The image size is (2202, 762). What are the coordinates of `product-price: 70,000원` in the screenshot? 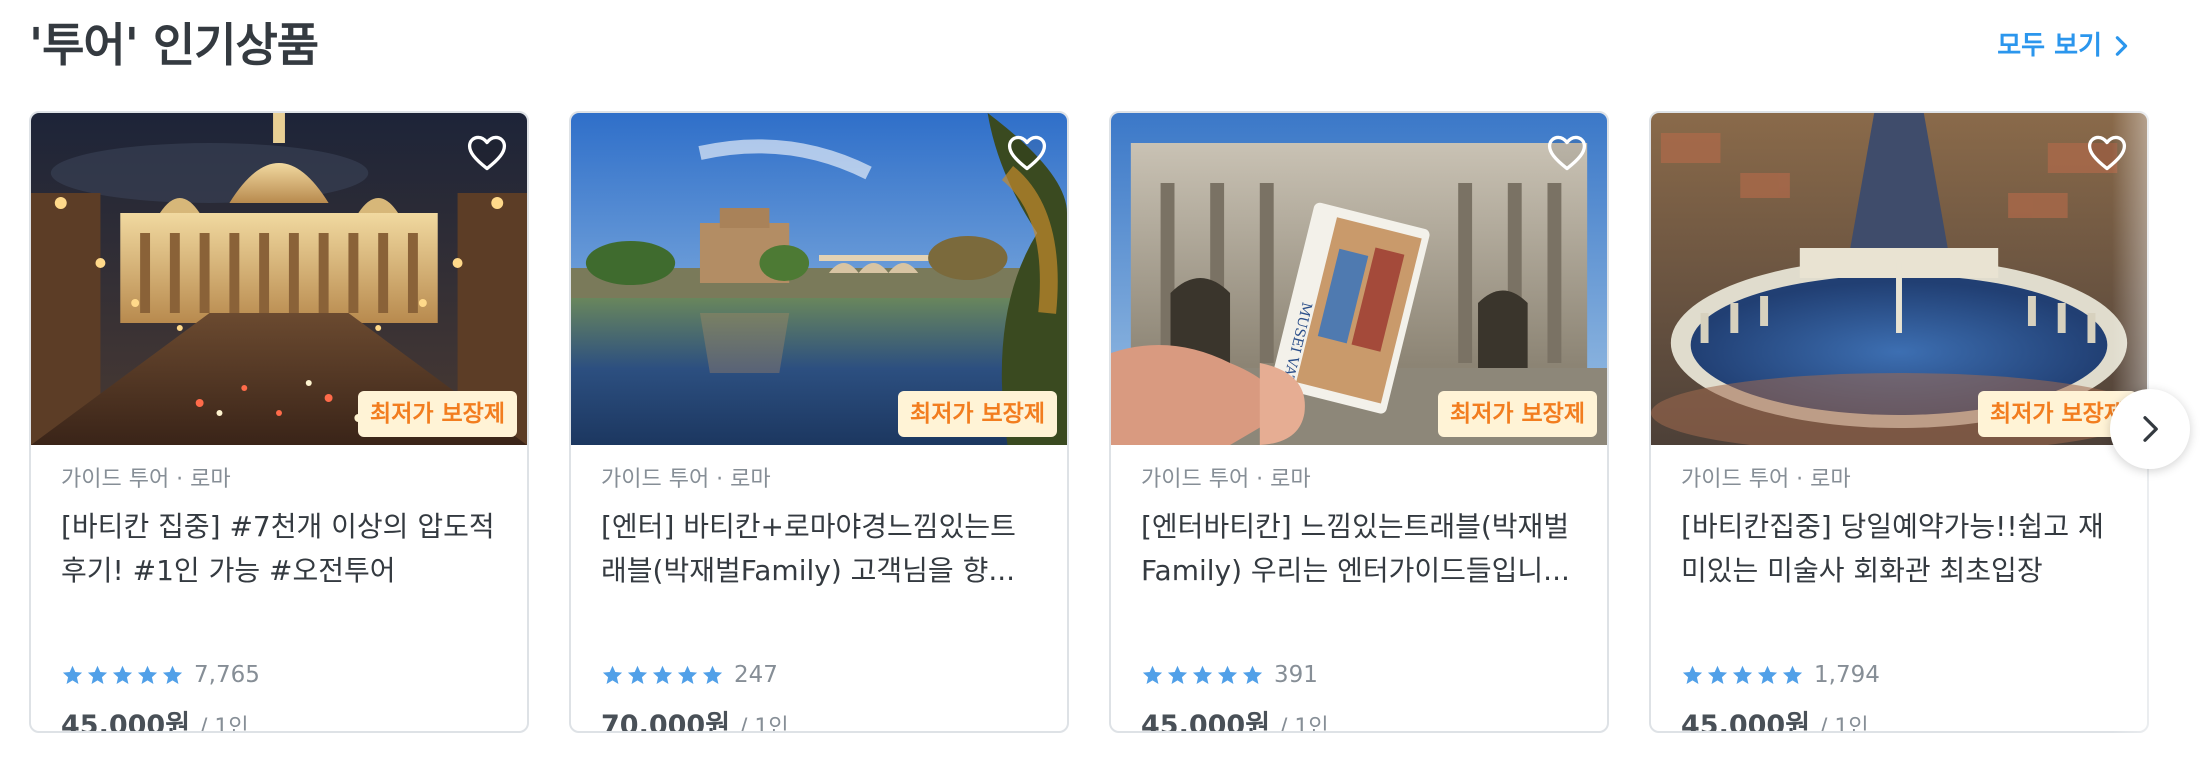 It's located at (666, 721).